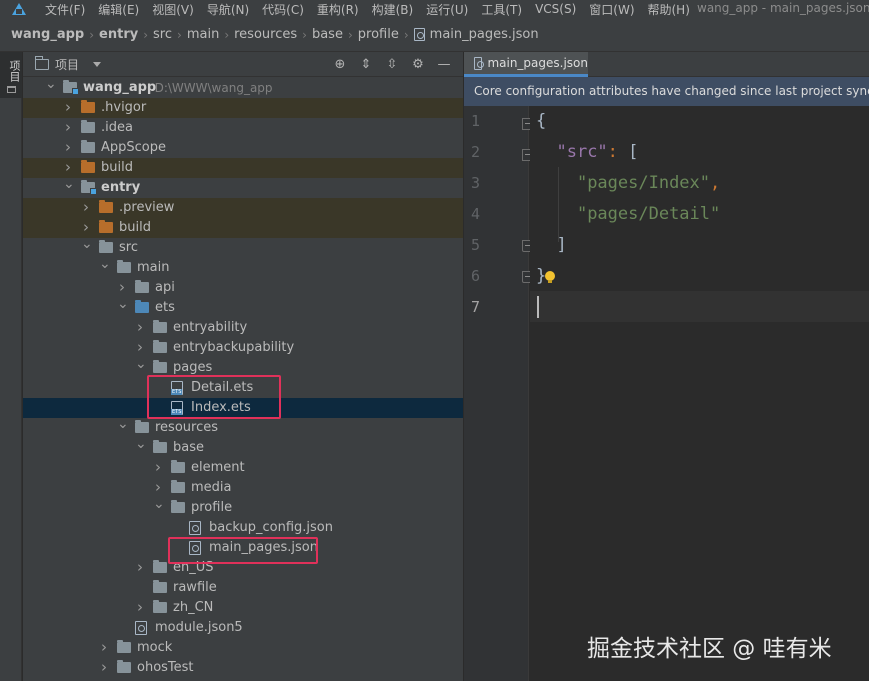 Image resolution: width=869 pixels, height=681 pixels. What do you see at coordinates (715, 183) in the screenshot?
I see `json-comma: ,` at bounding box center [715, 183].